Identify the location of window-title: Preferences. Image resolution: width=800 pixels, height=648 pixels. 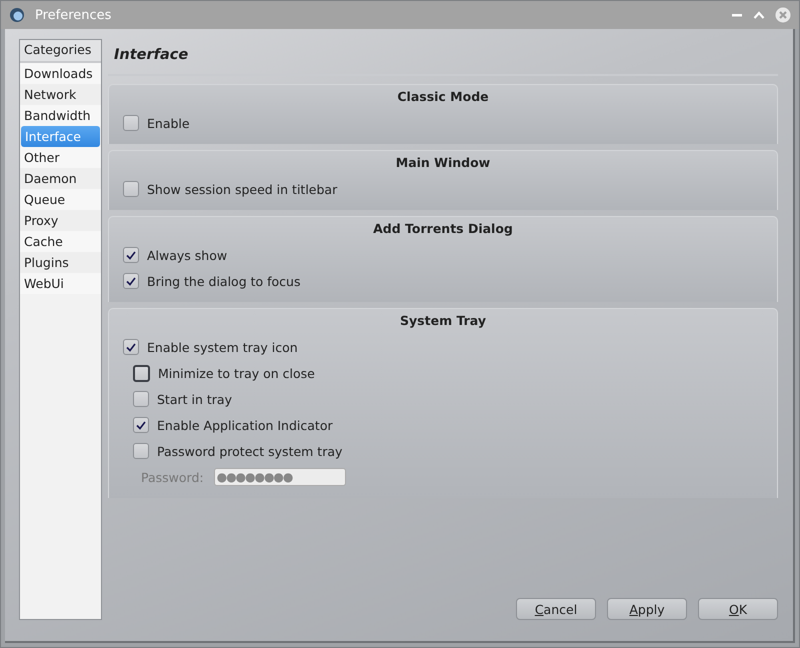
(73, 15).